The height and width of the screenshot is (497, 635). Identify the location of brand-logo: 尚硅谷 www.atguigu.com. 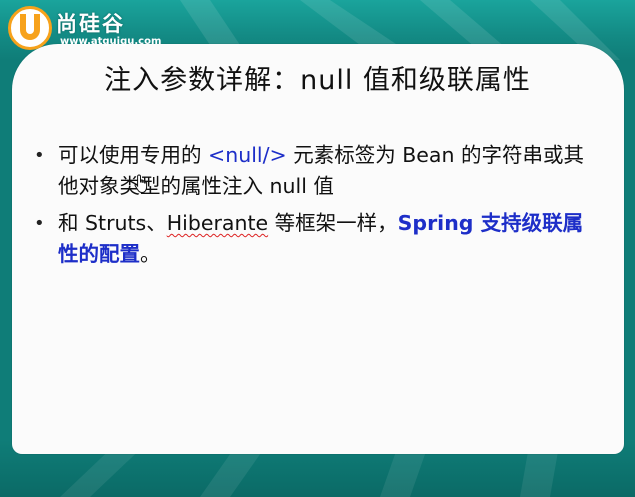
(88, 30).